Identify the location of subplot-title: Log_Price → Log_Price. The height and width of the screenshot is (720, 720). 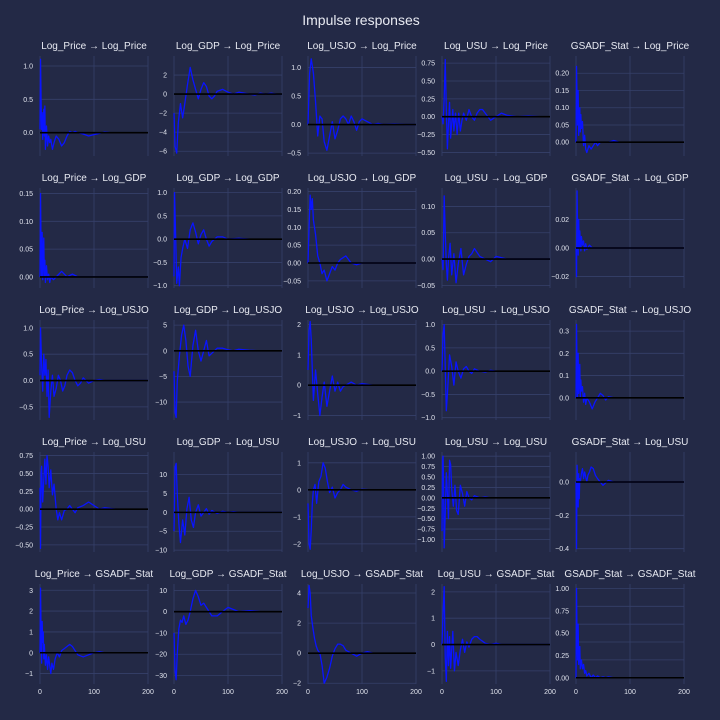
(94, 46).